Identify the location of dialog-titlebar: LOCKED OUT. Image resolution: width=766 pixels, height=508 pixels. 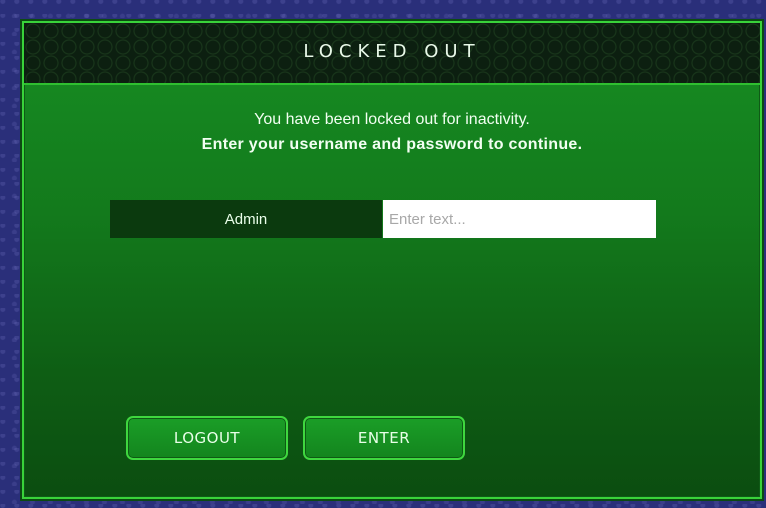
(392, 54).